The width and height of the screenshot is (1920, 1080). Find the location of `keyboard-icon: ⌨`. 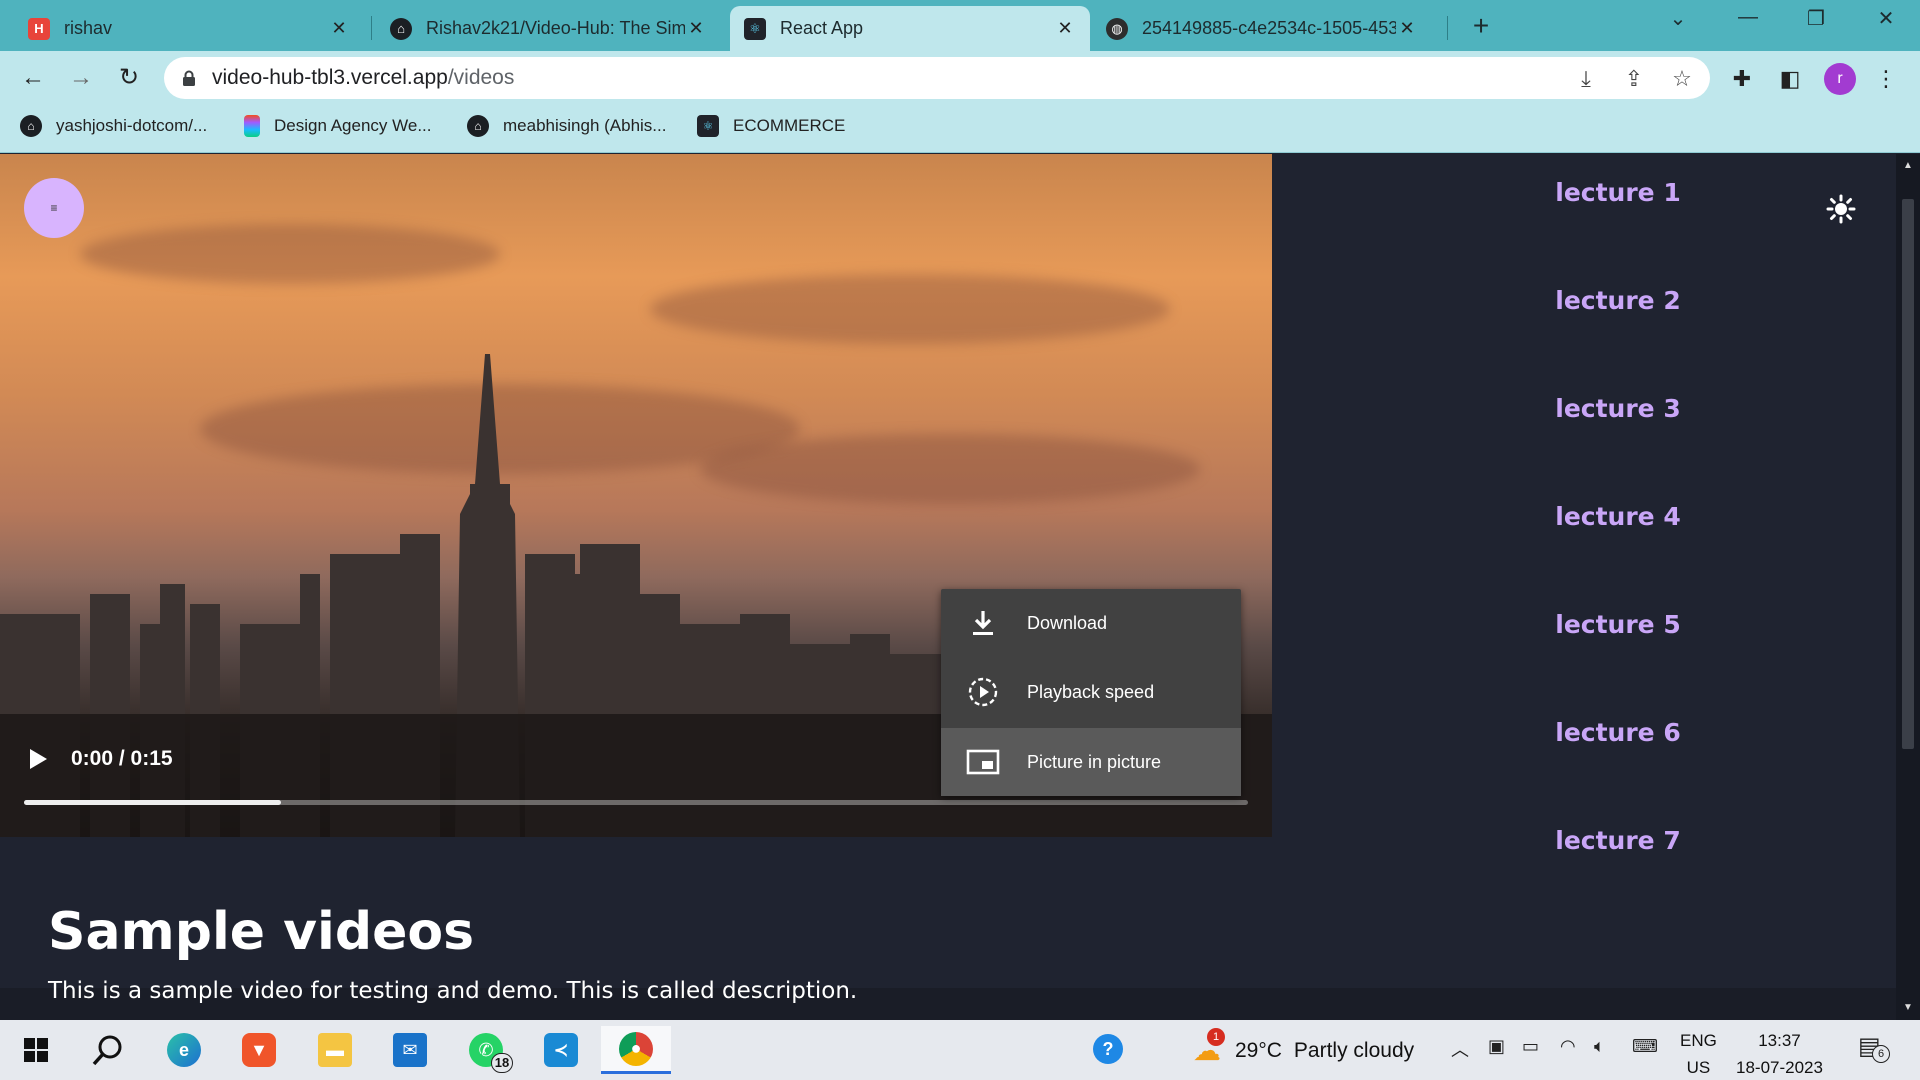

keyboard-icon: ⌨ is located at coordinates (1645, 1046).